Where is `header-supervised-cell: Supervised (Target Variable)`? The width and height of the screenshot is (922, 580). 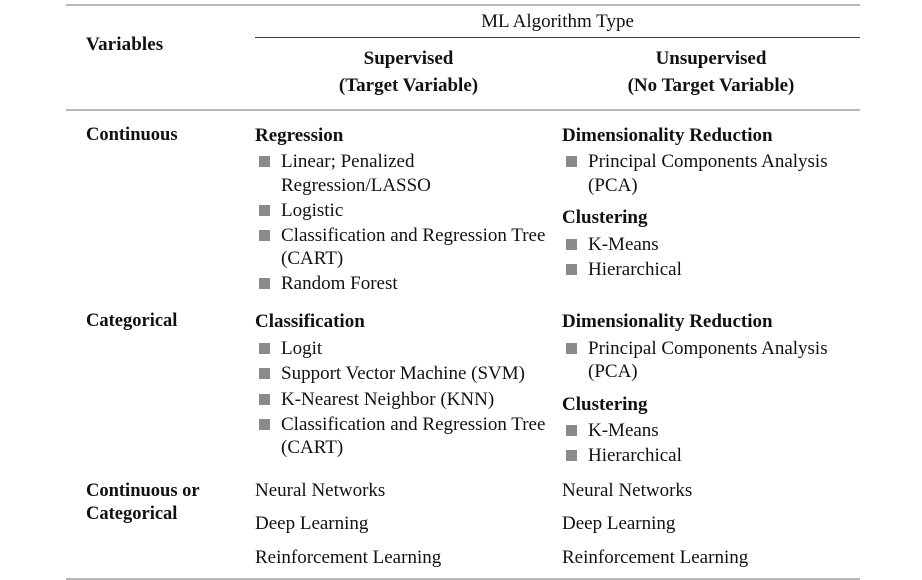
header-supervised-cell: Supervised (Target Variable) is located at coordinates (408, 74).